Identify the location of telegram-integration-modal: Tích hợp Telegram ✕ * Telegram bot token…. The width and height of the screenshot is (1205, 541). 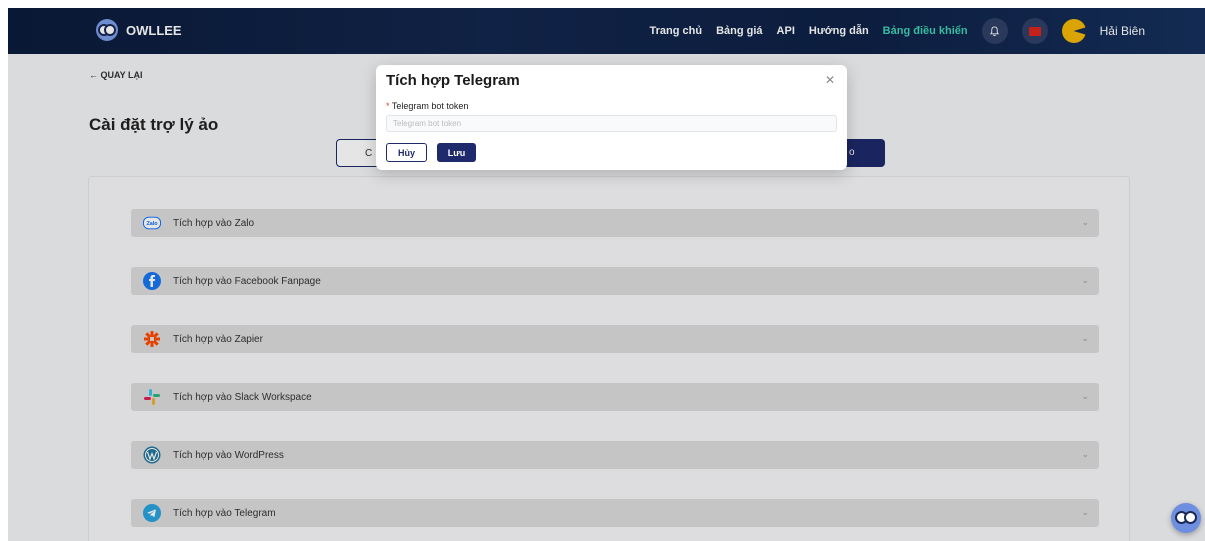
(611, 117).